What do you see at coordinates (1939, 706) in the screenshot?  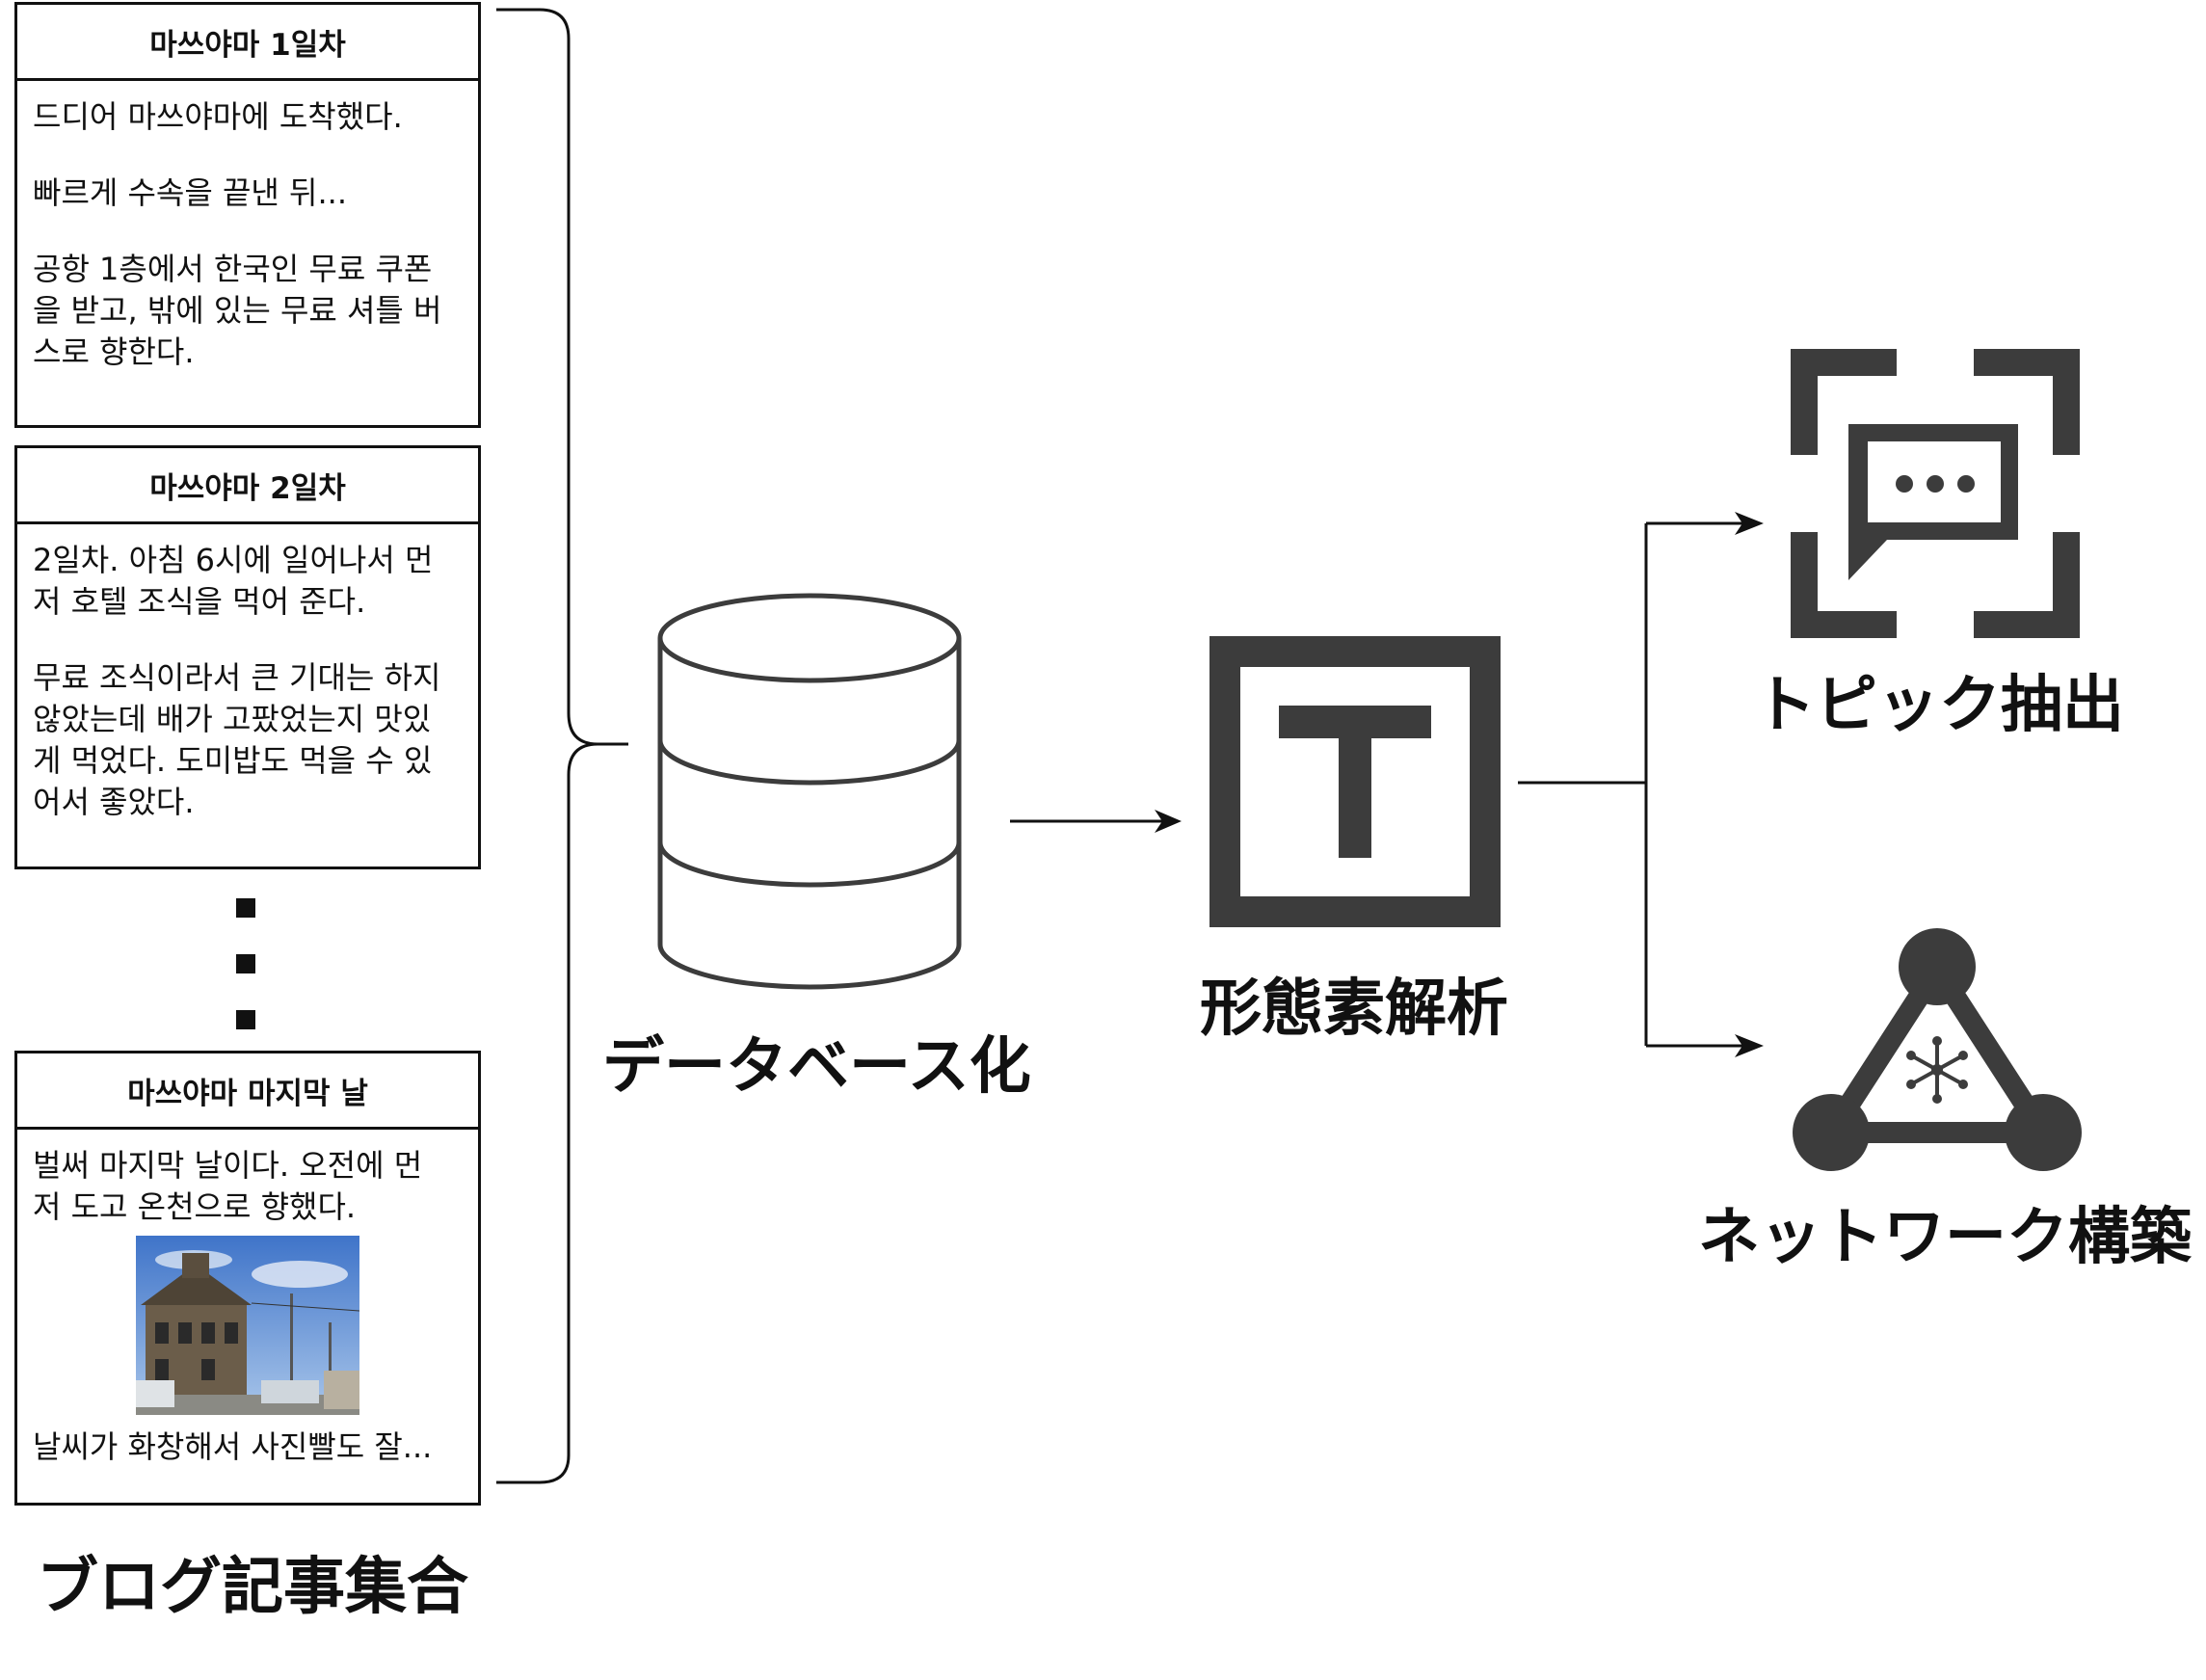 I see `label-topic: トピック抽出` at bounding box center [1939, 706].